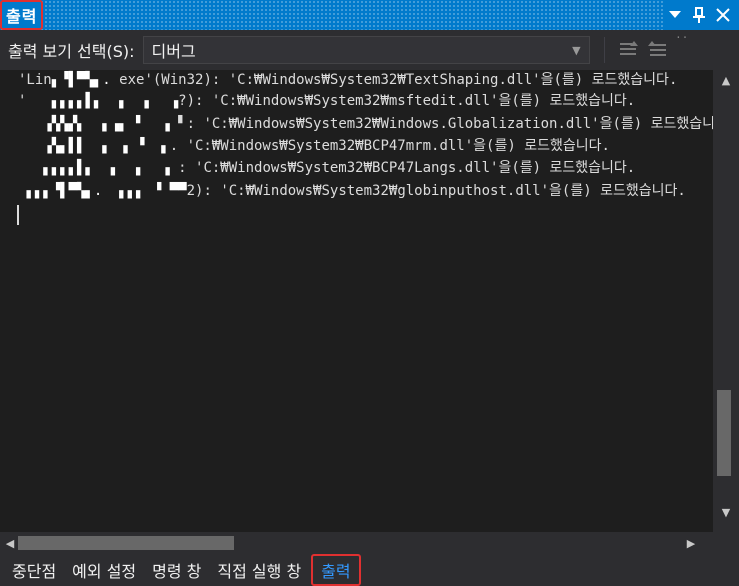 The height and width of the screenshot is (586, 739). Describe the element at coordinates (259, 570) in the screenshot. I see `tab-immediate-window: 직접 실행 창` at that location.